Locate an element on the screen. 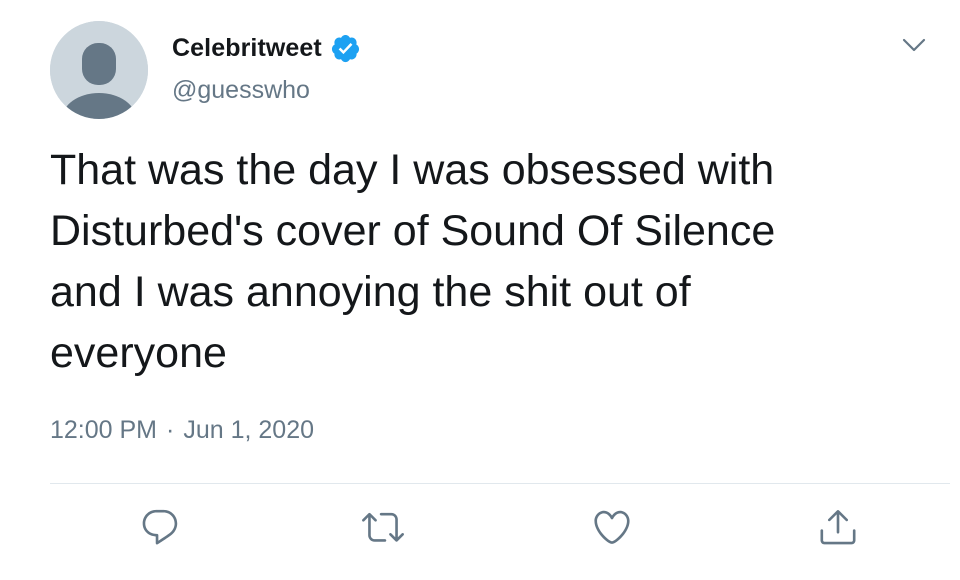 This screenshot has width=960, height=580. display-name: Celebritweet is located at coordinates (247, 48).